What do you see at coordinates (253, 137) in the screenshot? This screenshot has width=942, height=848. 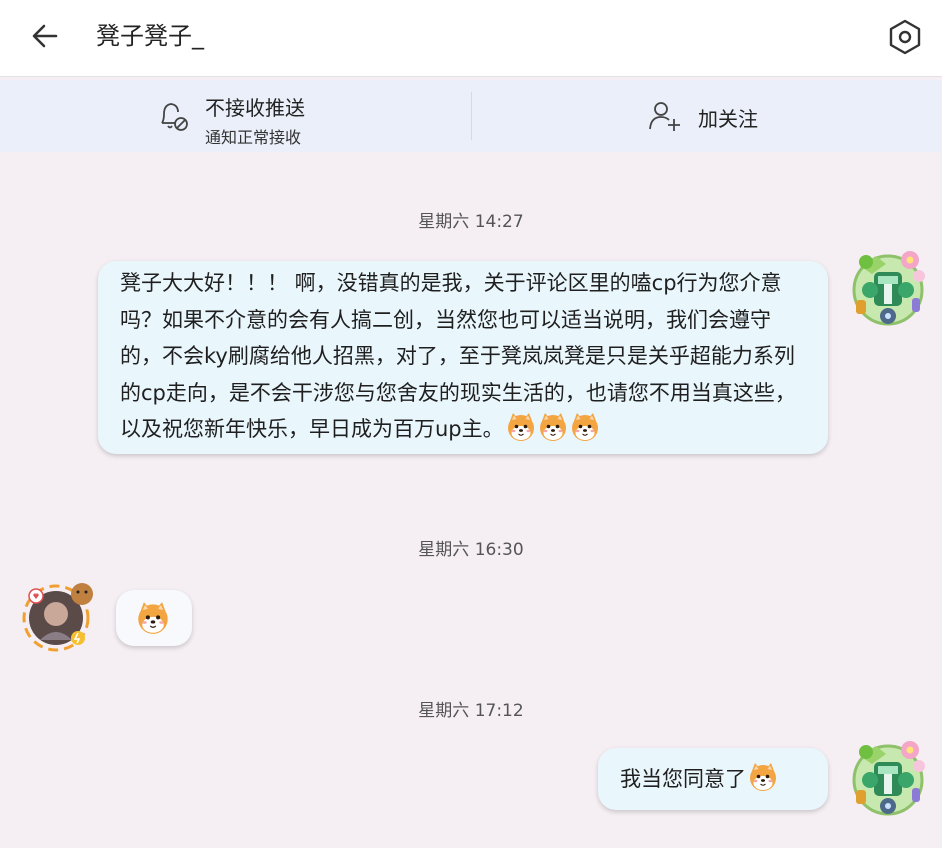 I see `push-subtitle: 通知正常接收` at bounding box center [253, 137].